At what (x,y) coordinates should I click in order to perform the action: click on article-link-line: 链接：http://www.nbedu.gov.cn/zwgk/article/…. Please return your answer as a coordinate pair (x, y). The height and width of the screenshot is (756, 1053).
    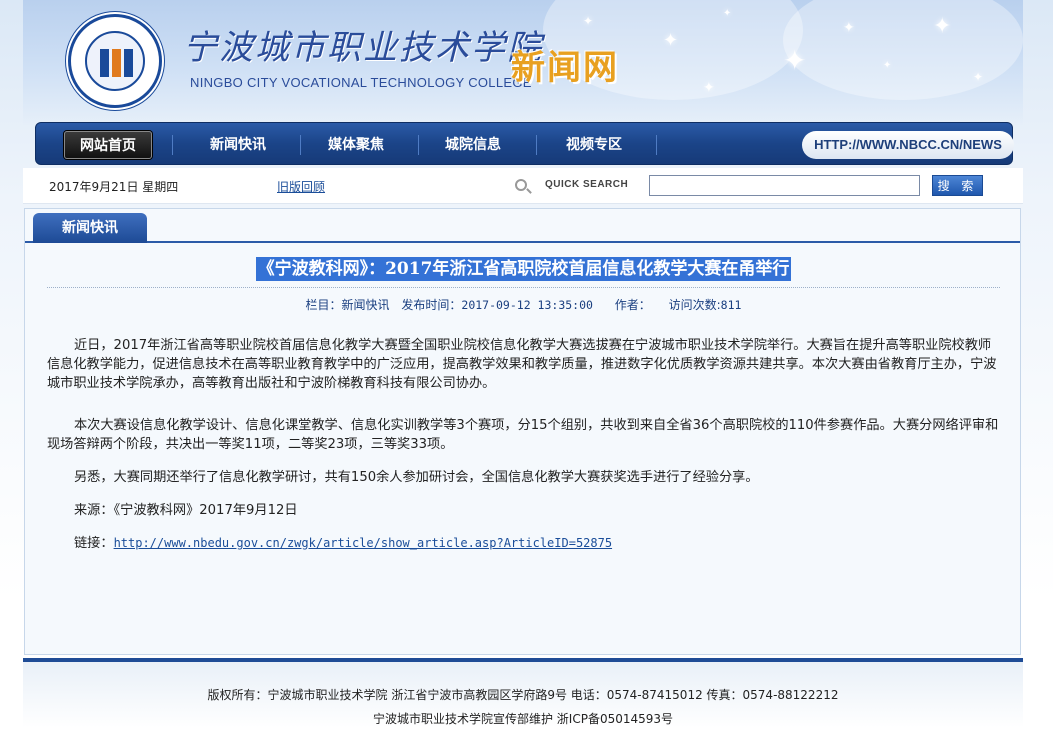
    Looking at the image, I should click on (523, 543).